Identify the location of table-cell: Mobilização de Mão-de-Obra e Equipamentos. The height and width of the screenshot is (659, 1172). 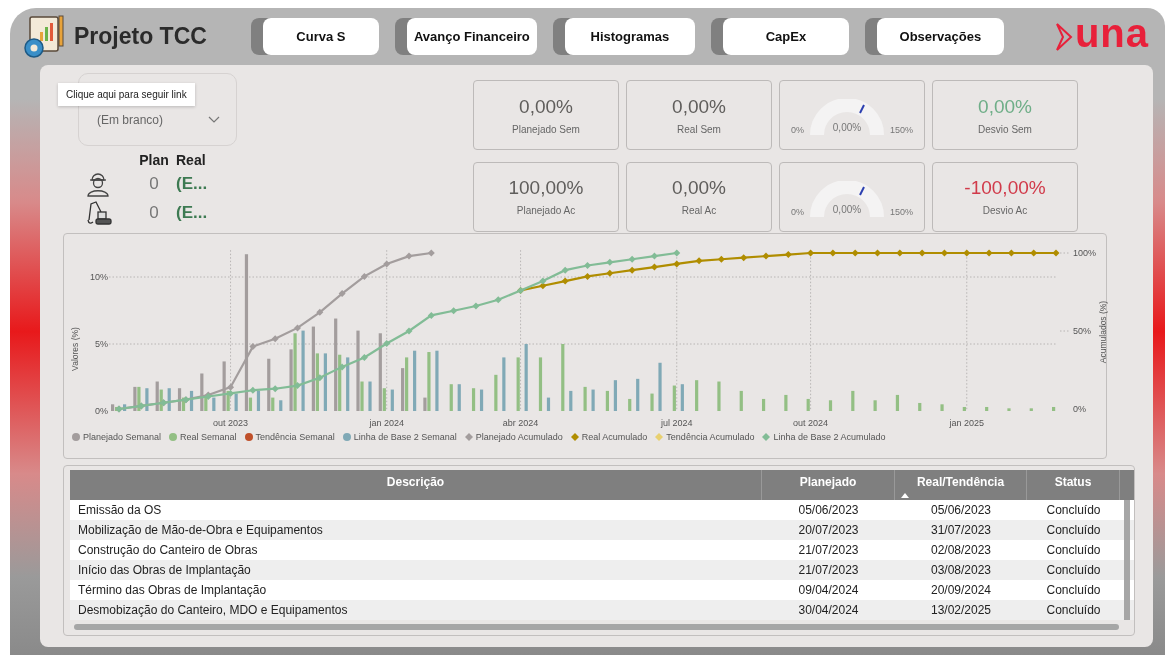
(416, 530).